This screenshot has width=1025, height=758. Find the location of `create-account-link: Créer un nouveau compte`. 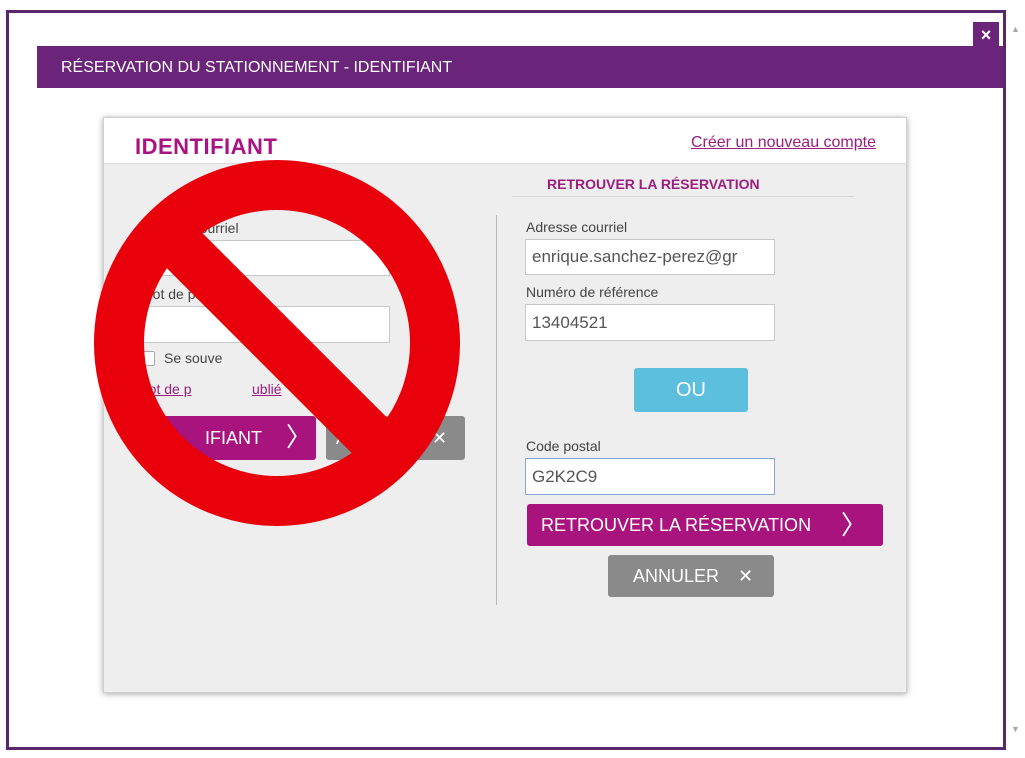

create-account-link: Créer un nouveau compte is located at coordinates (783, 143).